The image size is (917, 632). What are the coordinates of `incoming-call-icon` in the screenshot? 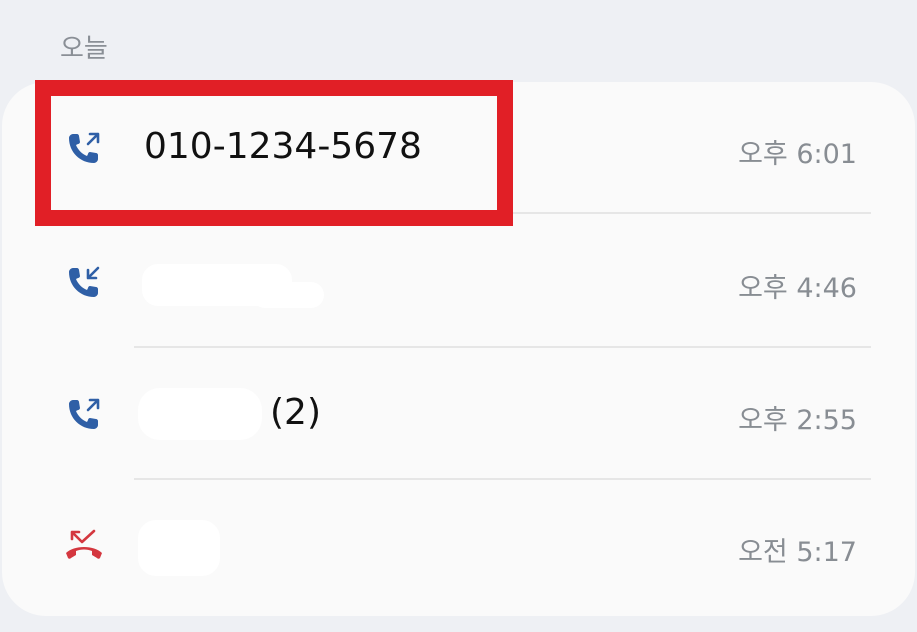 It's located at (84, 281).